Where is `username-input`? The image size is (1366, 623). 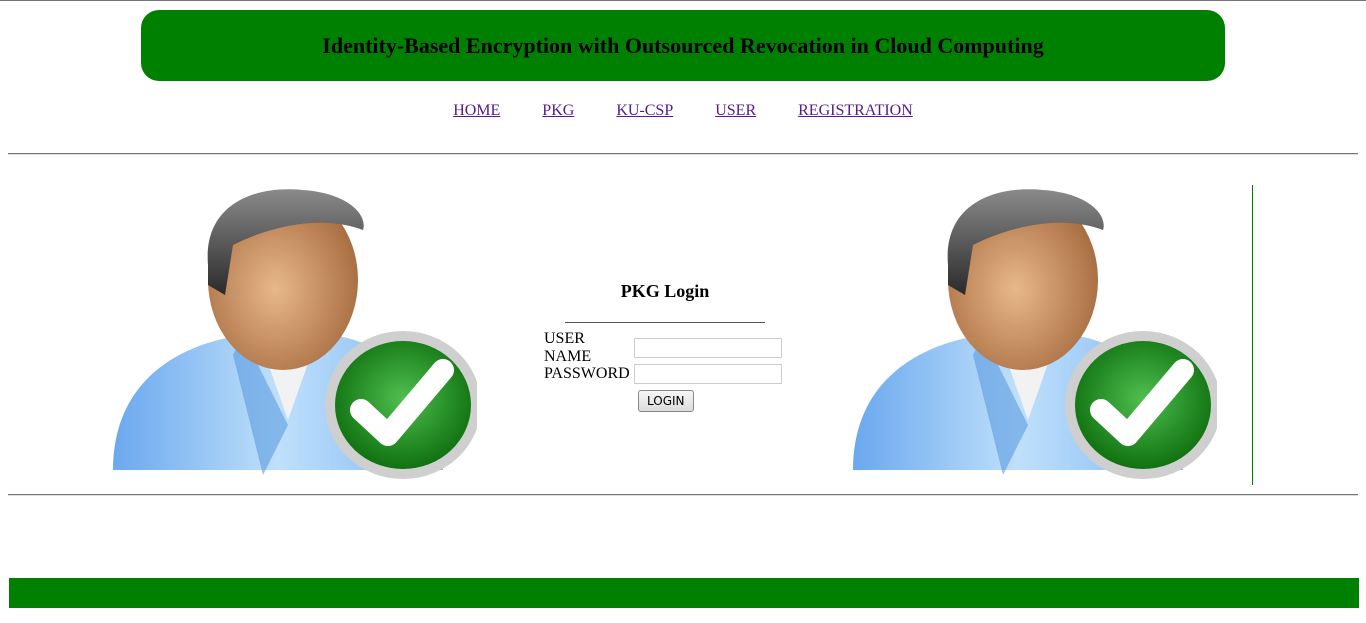
username-input is located at coordinates (708, 348).